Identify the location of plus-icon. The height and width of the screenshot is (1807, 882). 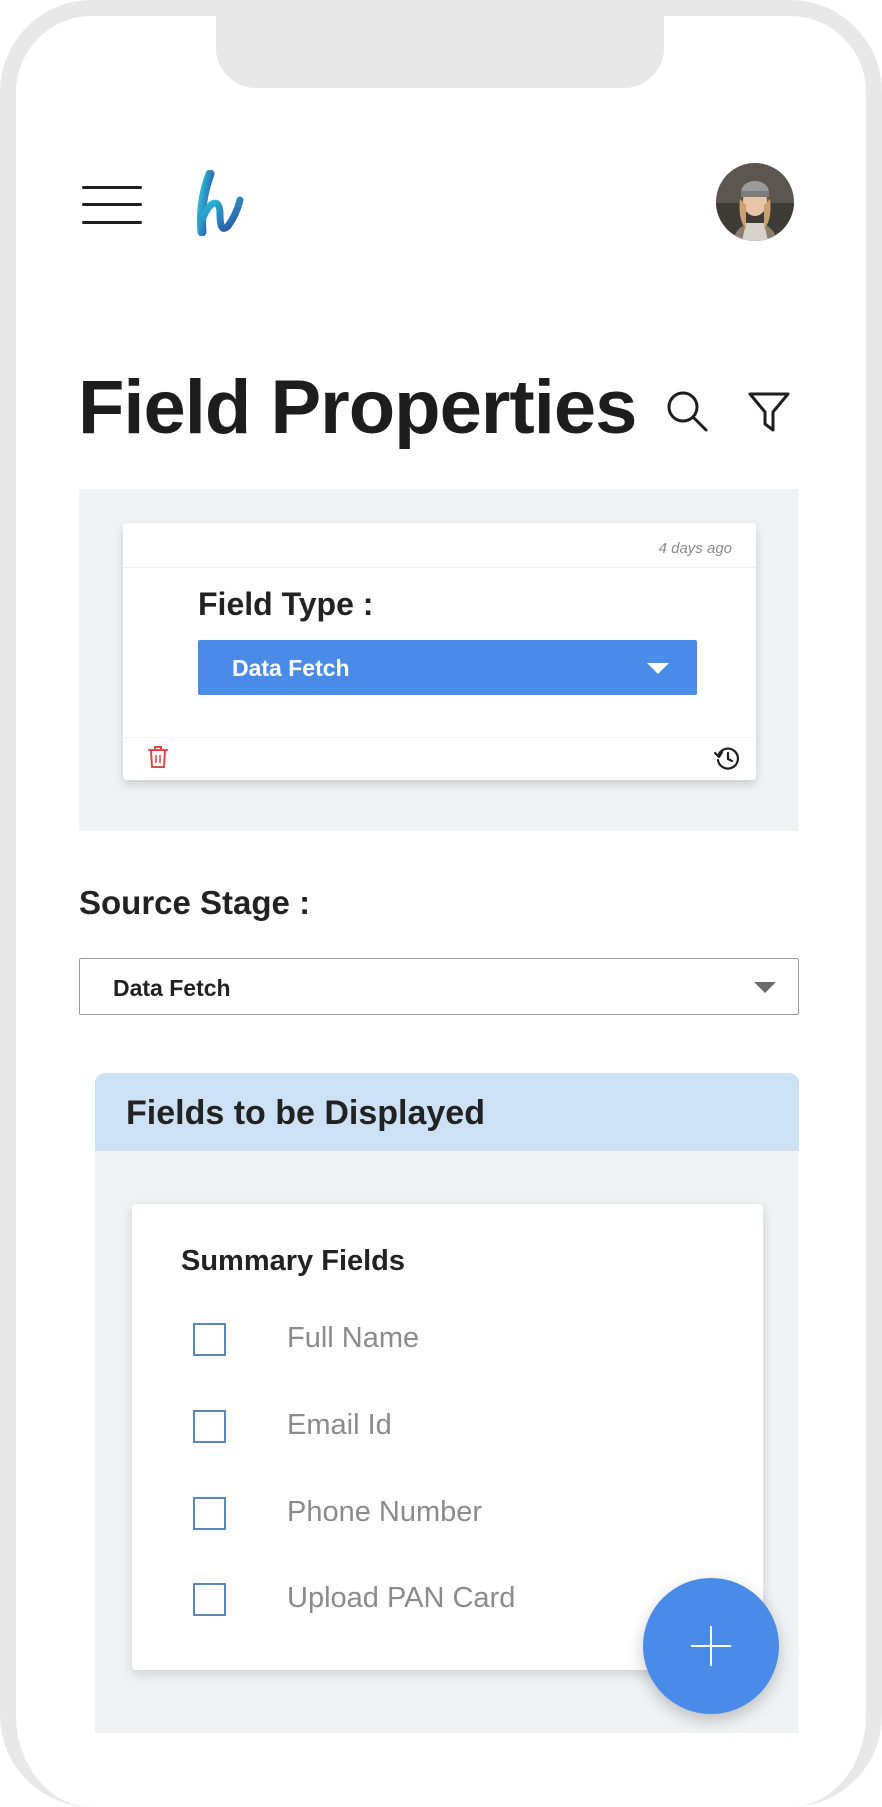
(711, 1646).